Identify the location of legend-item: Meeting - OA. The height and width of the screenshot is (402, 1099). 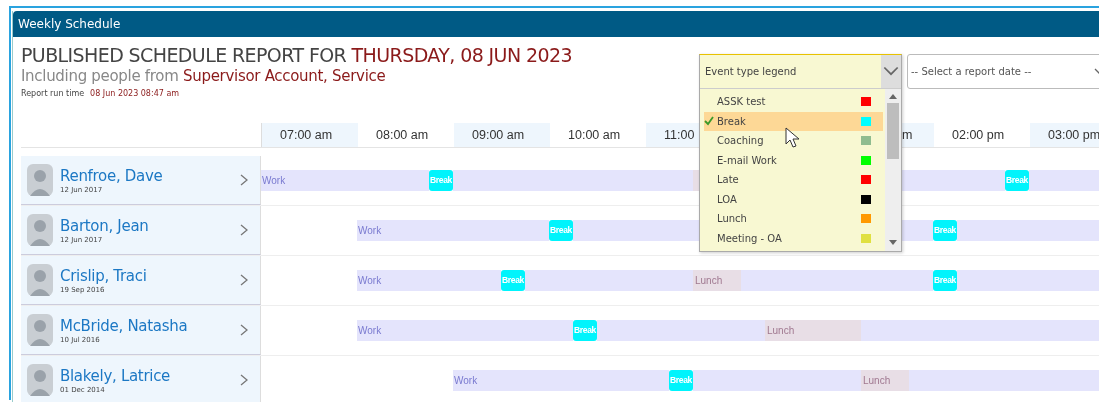
(793, 238).